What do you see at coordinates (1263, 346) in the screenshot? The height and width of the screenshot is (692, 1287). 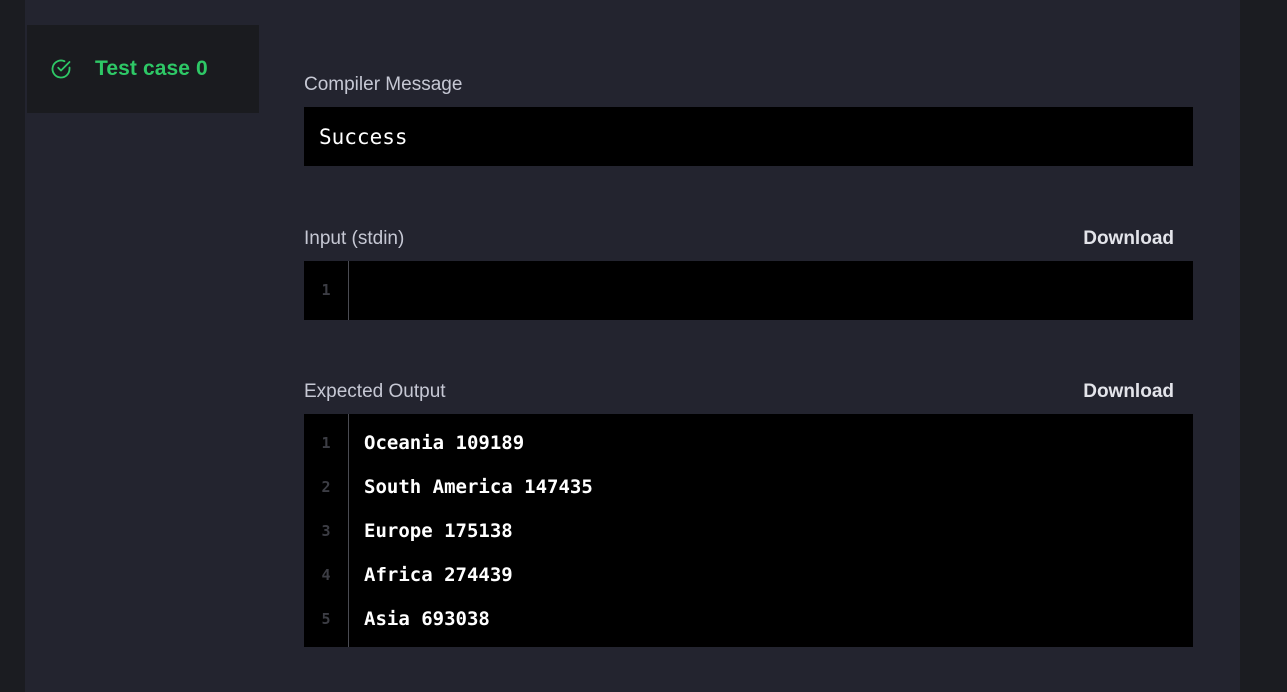 I see `right-gutter` at bounding box center [1263, 346].